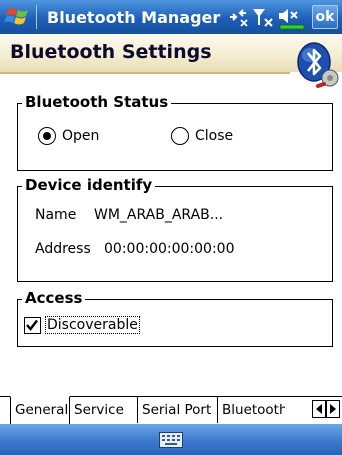  What do you see at coordinates (291, 17) in the screenshot?
I see `volume-off-icon` at bounding box center [291, 17].